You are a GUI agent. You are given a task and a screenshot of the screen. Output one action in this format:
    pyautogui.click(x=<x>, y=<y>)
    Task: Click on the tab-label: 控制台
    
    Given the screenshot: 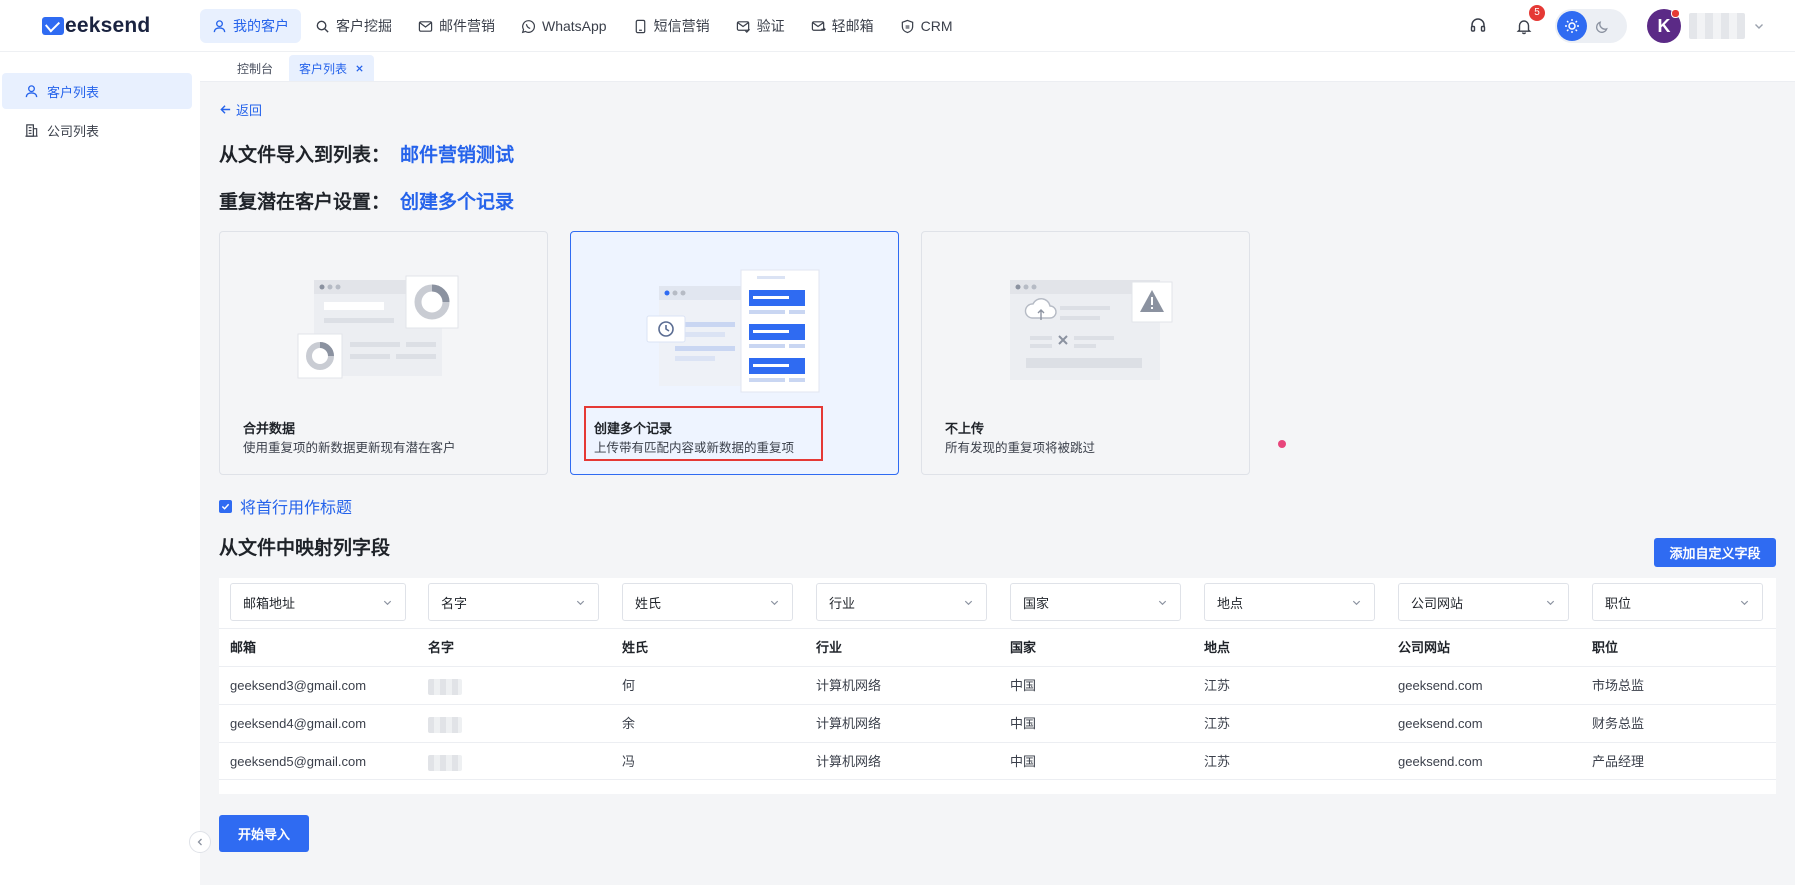 What is the action you would take?
    pyautogui.click(x=255, y=68)
    